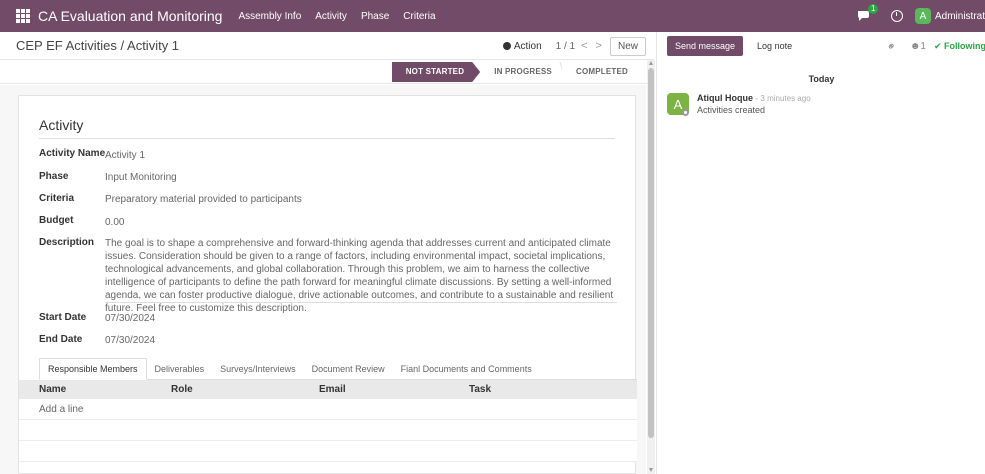 This screenshot has width=985, height=474. I want to click on tab-deliverables: Deliverables, so click(180, 369).